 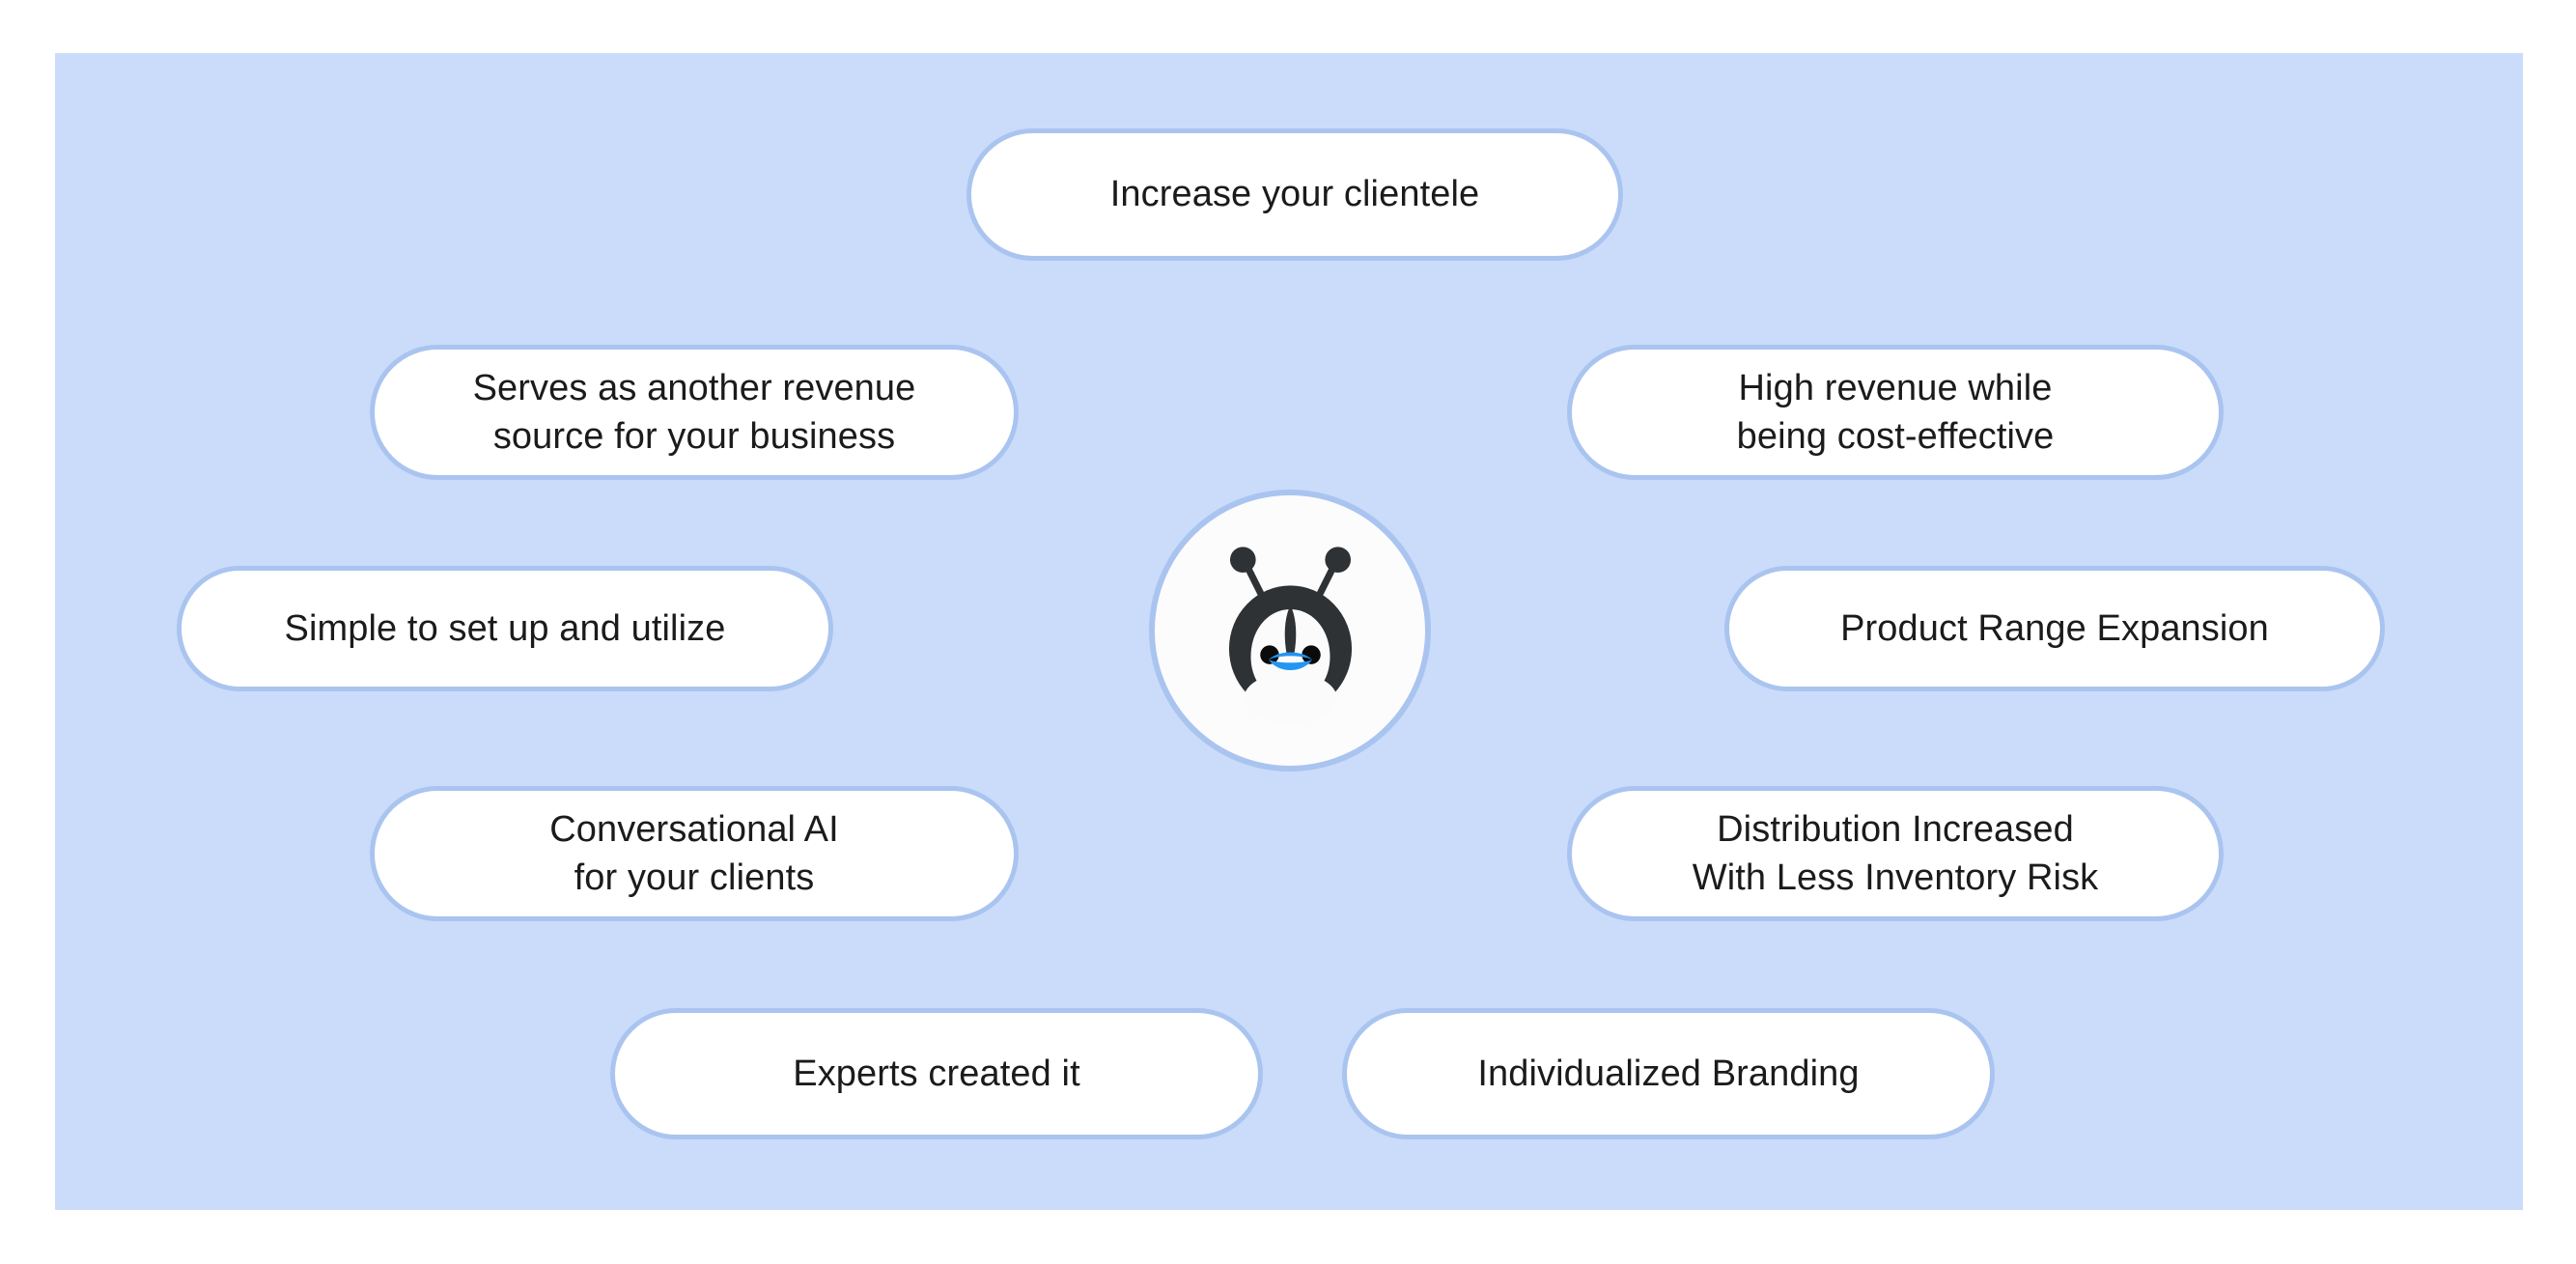 I want to click on benefit-pill-individualized-branding: Individualized Branding, so click(x=1669, y=1074).